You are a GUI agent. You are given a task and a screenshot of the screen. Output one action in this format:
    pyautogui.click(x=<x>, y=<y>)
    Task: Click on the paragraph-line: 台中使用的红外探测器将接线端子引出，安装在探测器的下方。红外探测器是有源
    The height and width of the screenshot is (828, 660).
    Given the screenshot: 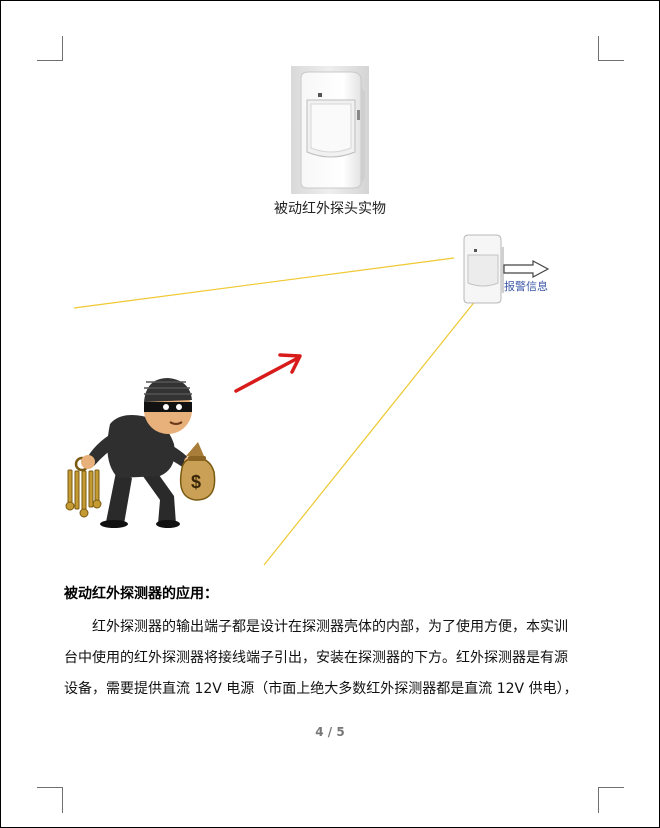 What is the action you would take?
    pyautogui.click(x=316, y=658)
    